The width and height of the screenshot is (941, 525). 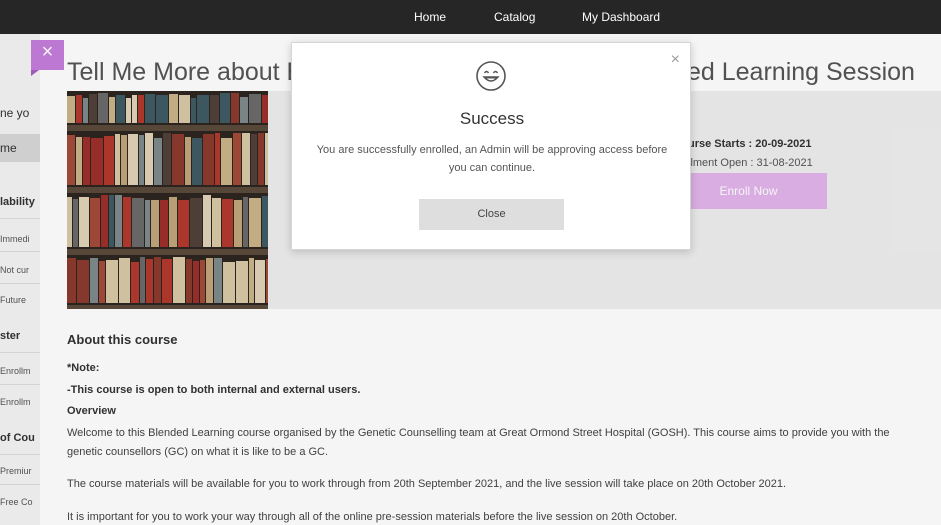 What do you see at coordinates (491, 76) in the screenshot?
I see `smiley-icon` at bounding box center [491, 76].